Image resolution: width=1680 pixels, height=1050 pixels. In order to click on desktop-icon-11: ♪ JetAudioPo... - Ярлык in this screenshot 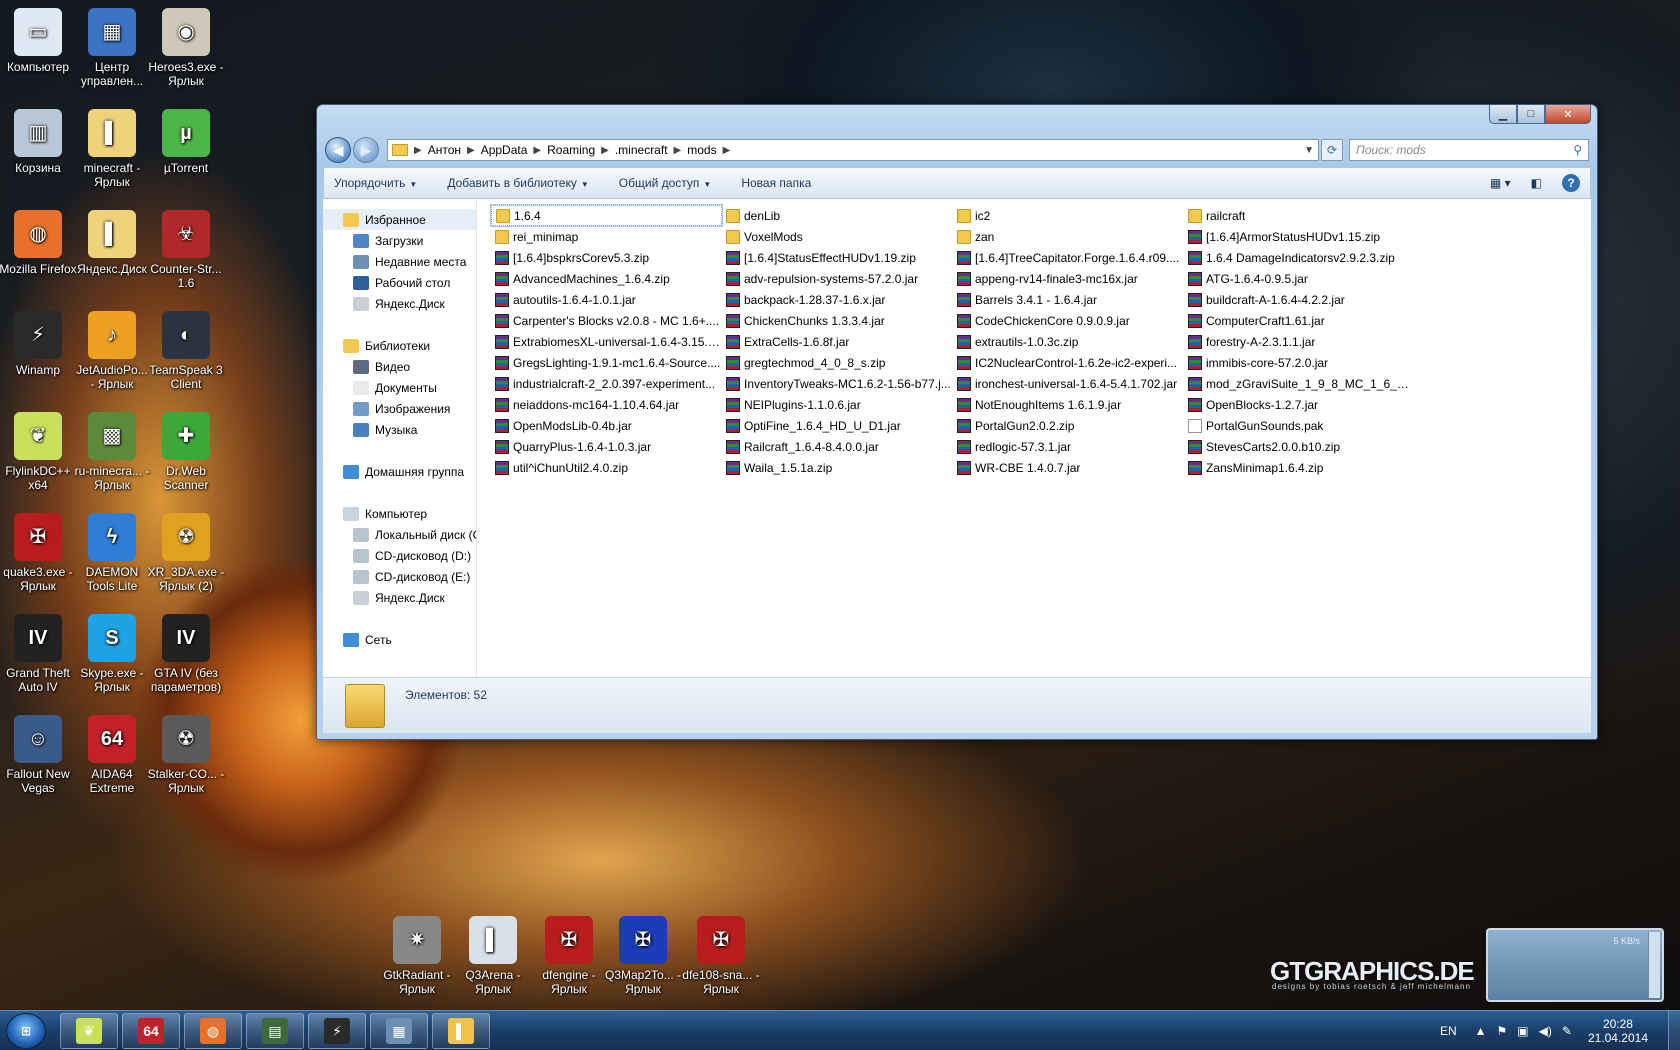, I will do `click(112, 351)`.